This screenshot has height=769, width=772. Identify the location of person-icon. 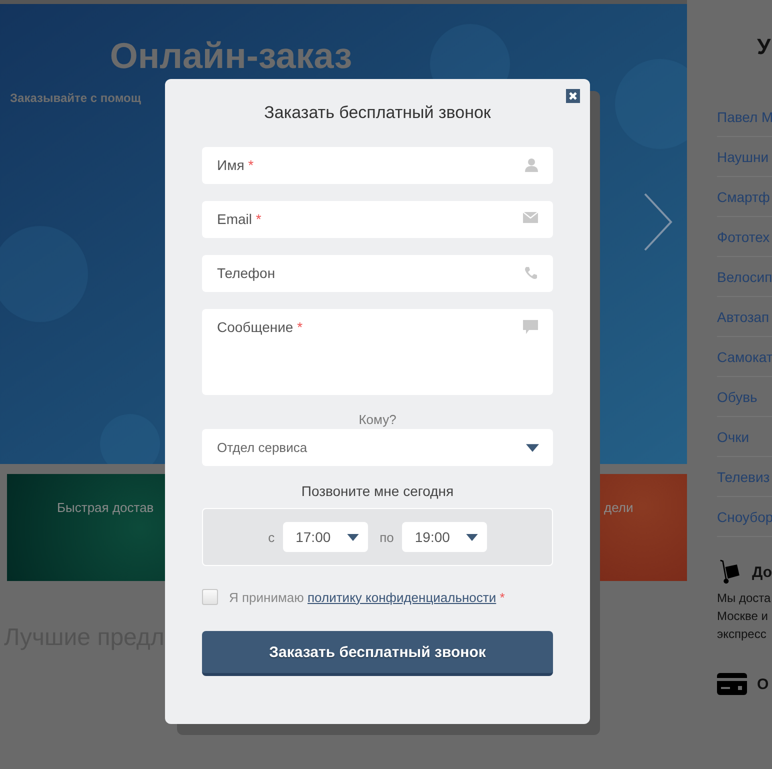
(531, 165).